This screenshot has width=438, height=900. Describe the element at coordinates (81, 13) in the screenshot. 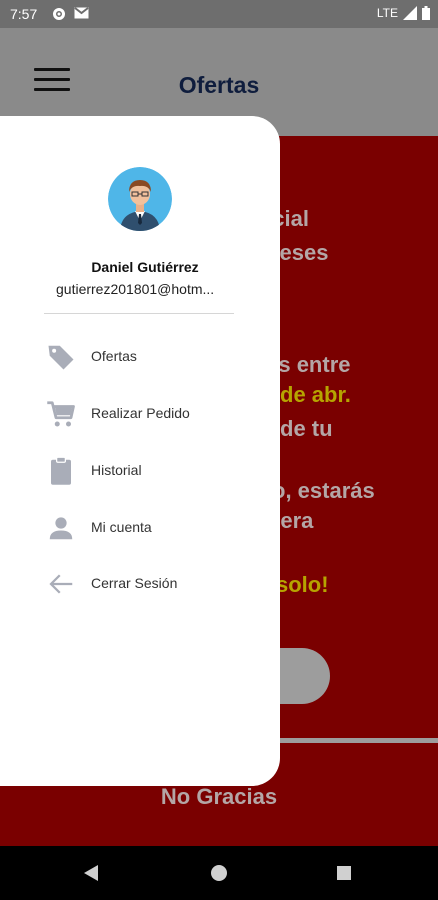

I see `gmail-icon` at that location.